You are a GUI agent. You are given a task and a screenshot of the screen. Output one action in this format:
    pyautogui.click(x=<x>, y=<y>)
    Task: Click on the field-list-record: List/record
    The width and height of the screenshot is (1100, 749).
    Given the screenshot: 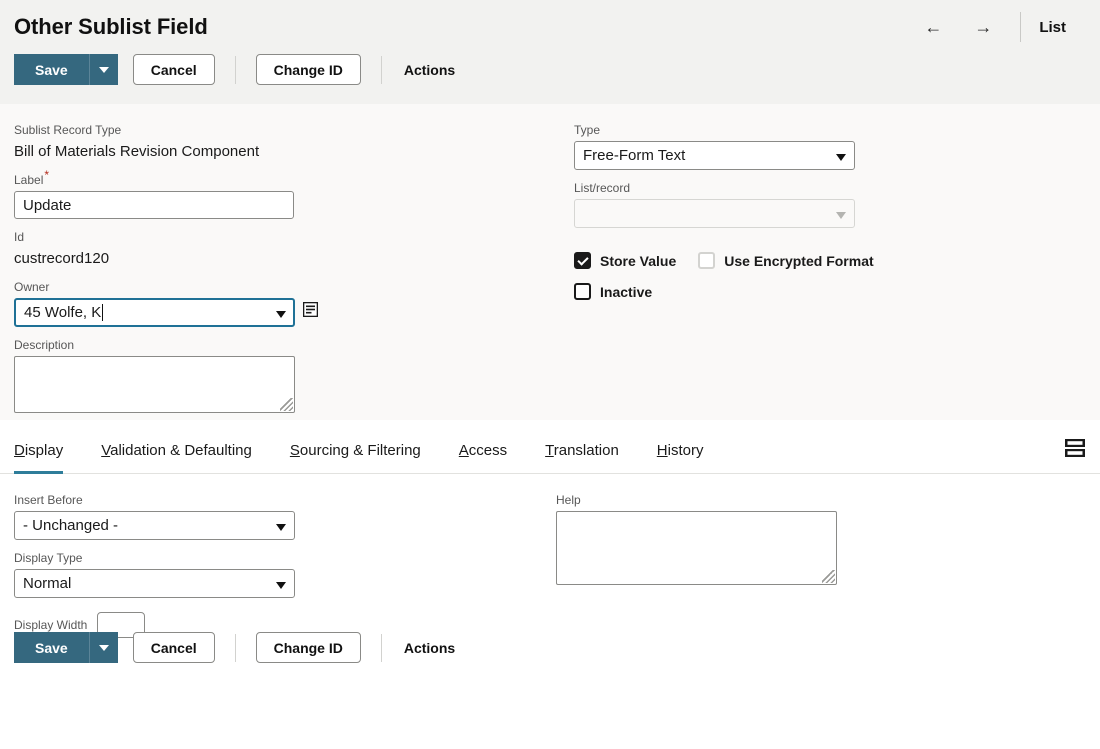 What is the action you would take?
    pyautogui.click(x=784, y=209)
    